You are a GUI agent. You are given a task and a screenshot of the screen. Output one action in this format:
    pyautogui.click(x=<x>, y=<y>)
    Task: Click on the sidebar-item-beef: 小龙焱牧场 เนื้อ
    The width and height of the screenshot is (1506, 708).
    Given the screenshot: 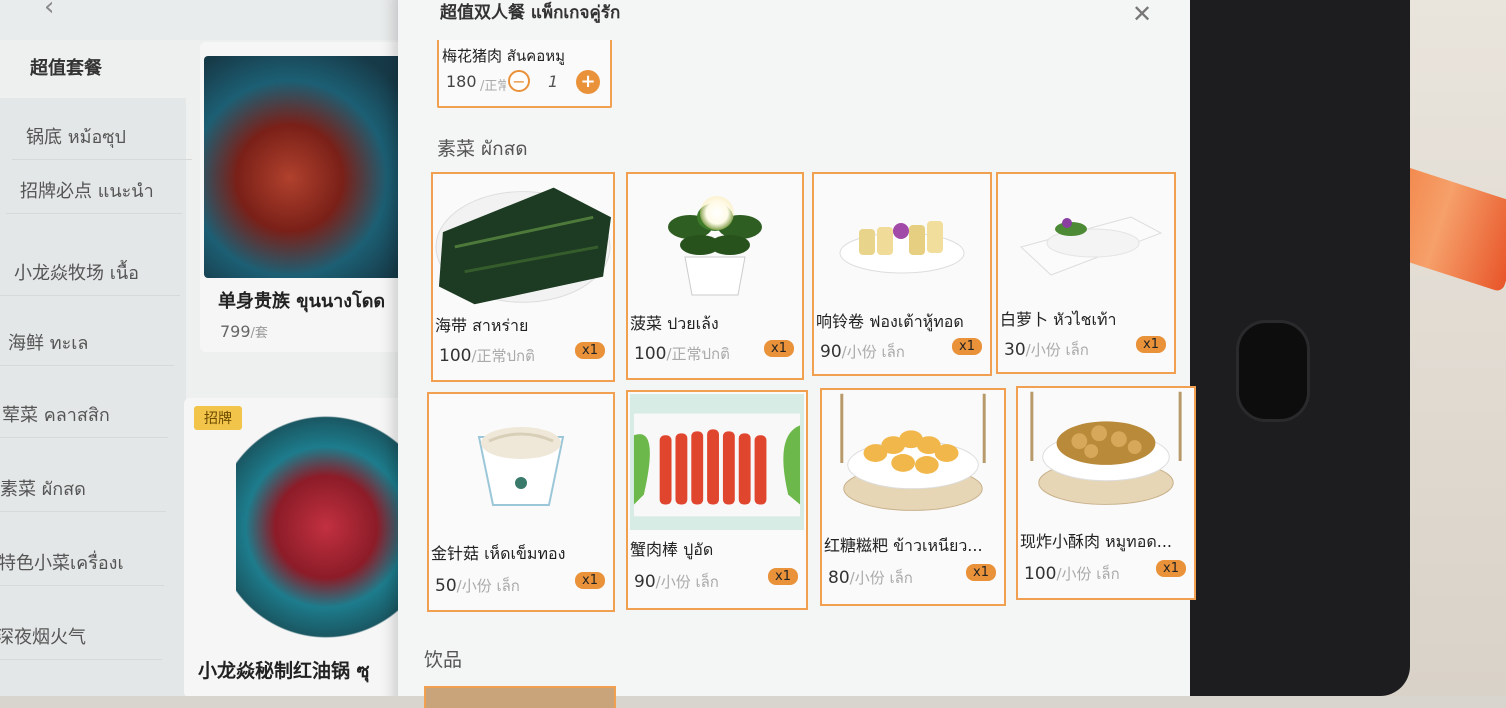 What is the action you would take?
    pyautogui.click(x=90, y=274)
    